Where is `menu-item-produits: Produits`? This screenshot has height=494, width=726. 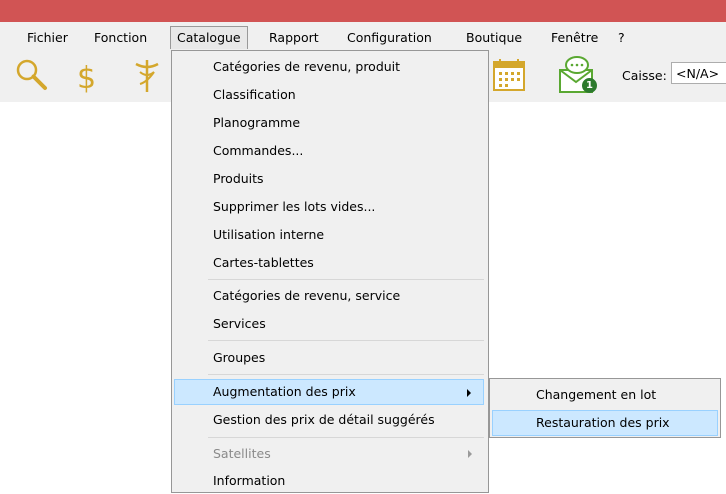 menu-item-produits: Produits is located at coordinates (329, 179).